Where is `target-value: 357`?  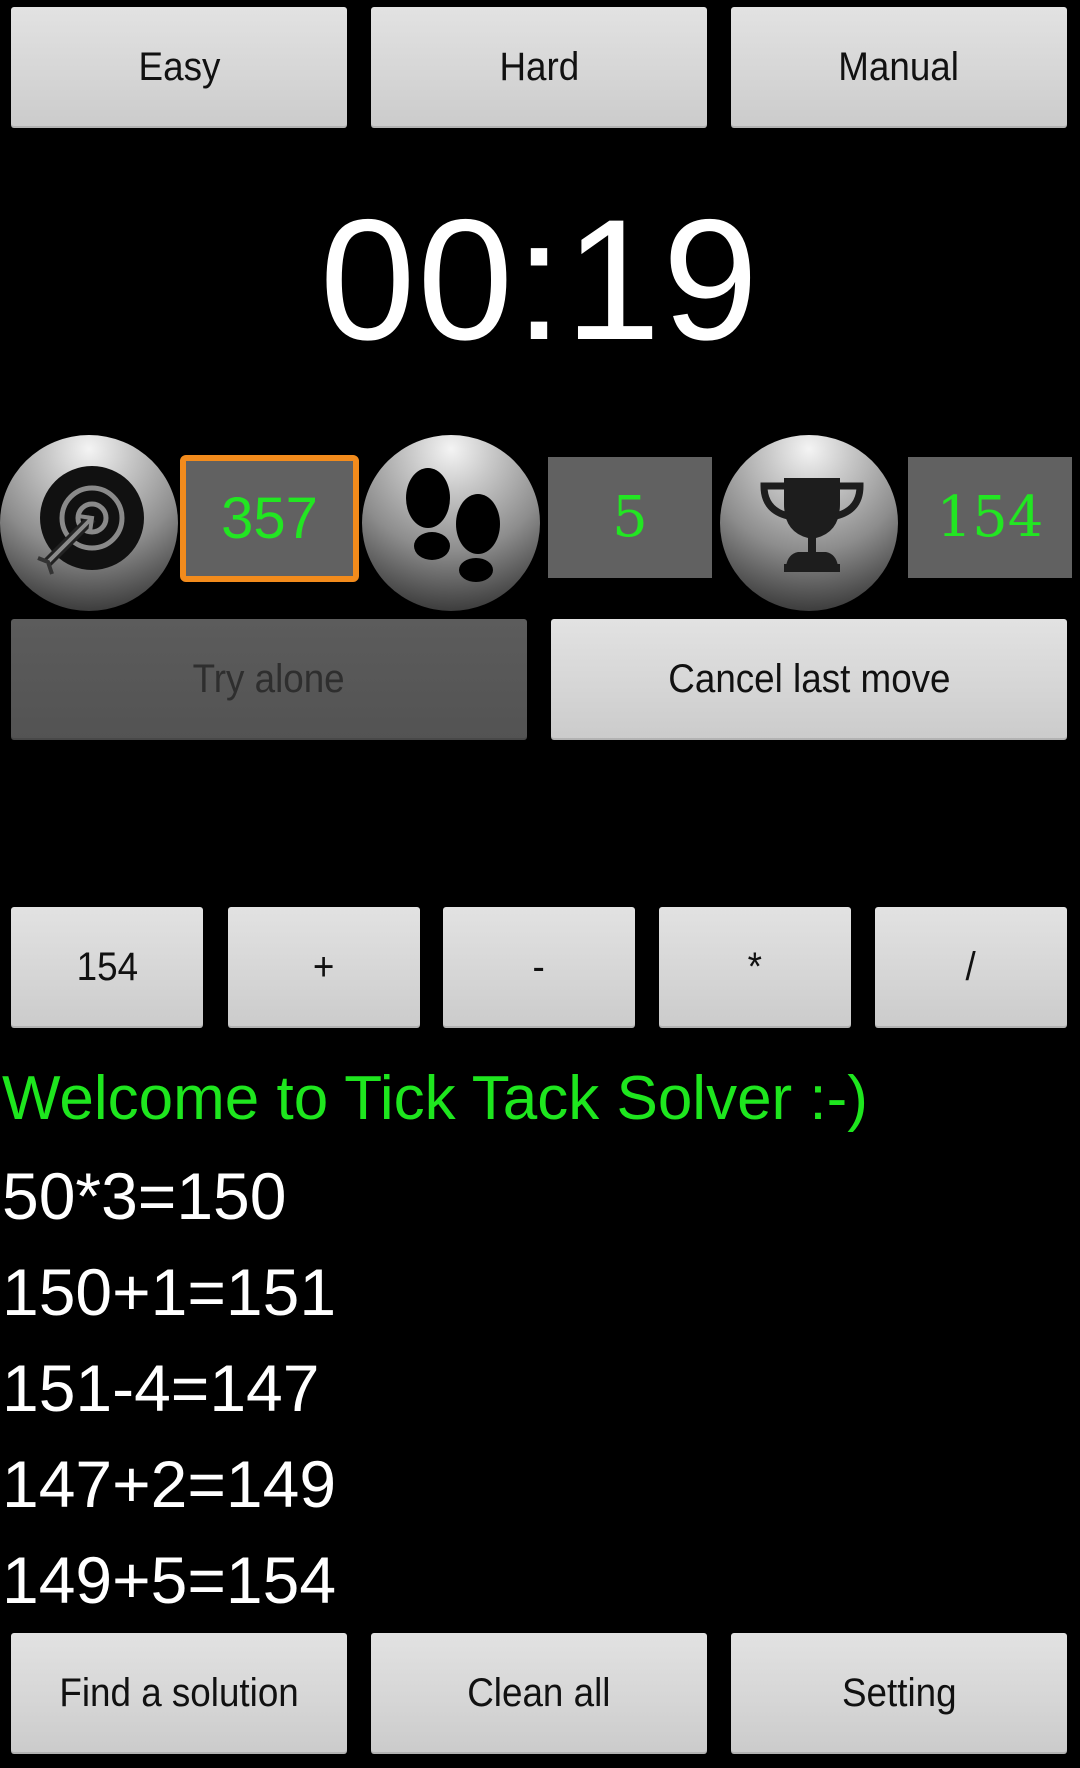
target-value: 357 is located at coordinates (269, 518).